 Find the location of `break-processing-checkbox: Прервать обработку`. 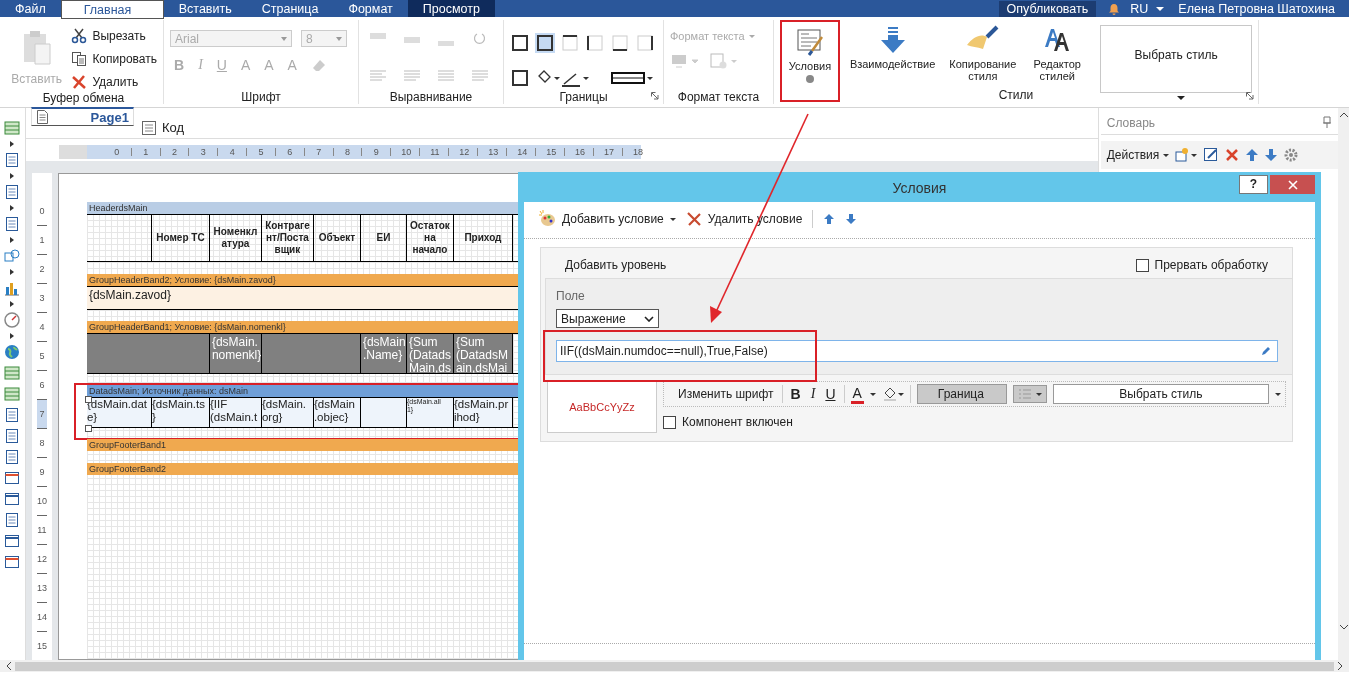

break-processing-checkbox: Прервать обработку is located at coordinates (1201, 265).